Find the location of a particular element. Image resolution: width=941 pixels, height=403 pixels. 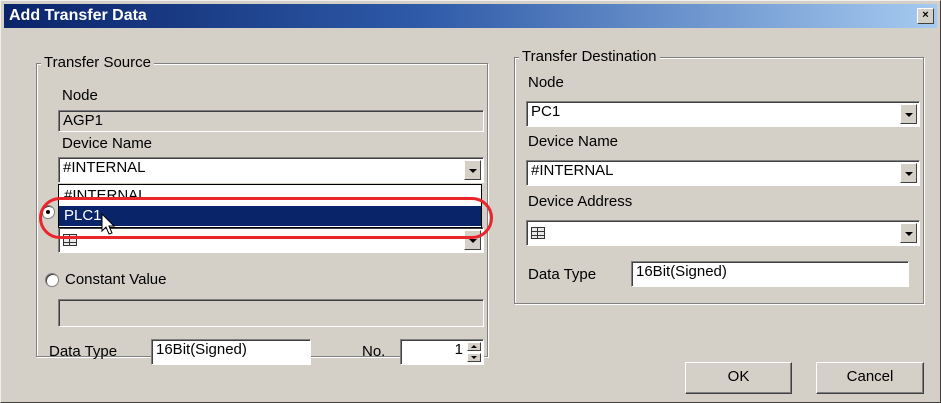

dest-node-dropdown-button is located at coordinates (908, 114).